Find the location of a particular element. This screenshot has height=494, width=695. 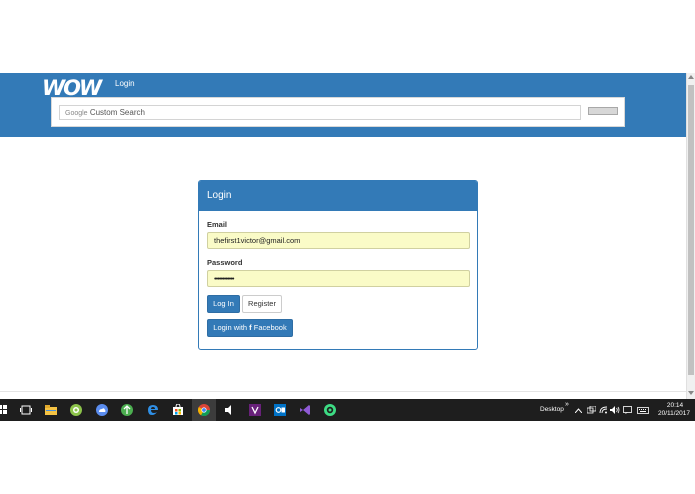

search-bar-container: Google Custom Search is located at coordinates (338, 112).